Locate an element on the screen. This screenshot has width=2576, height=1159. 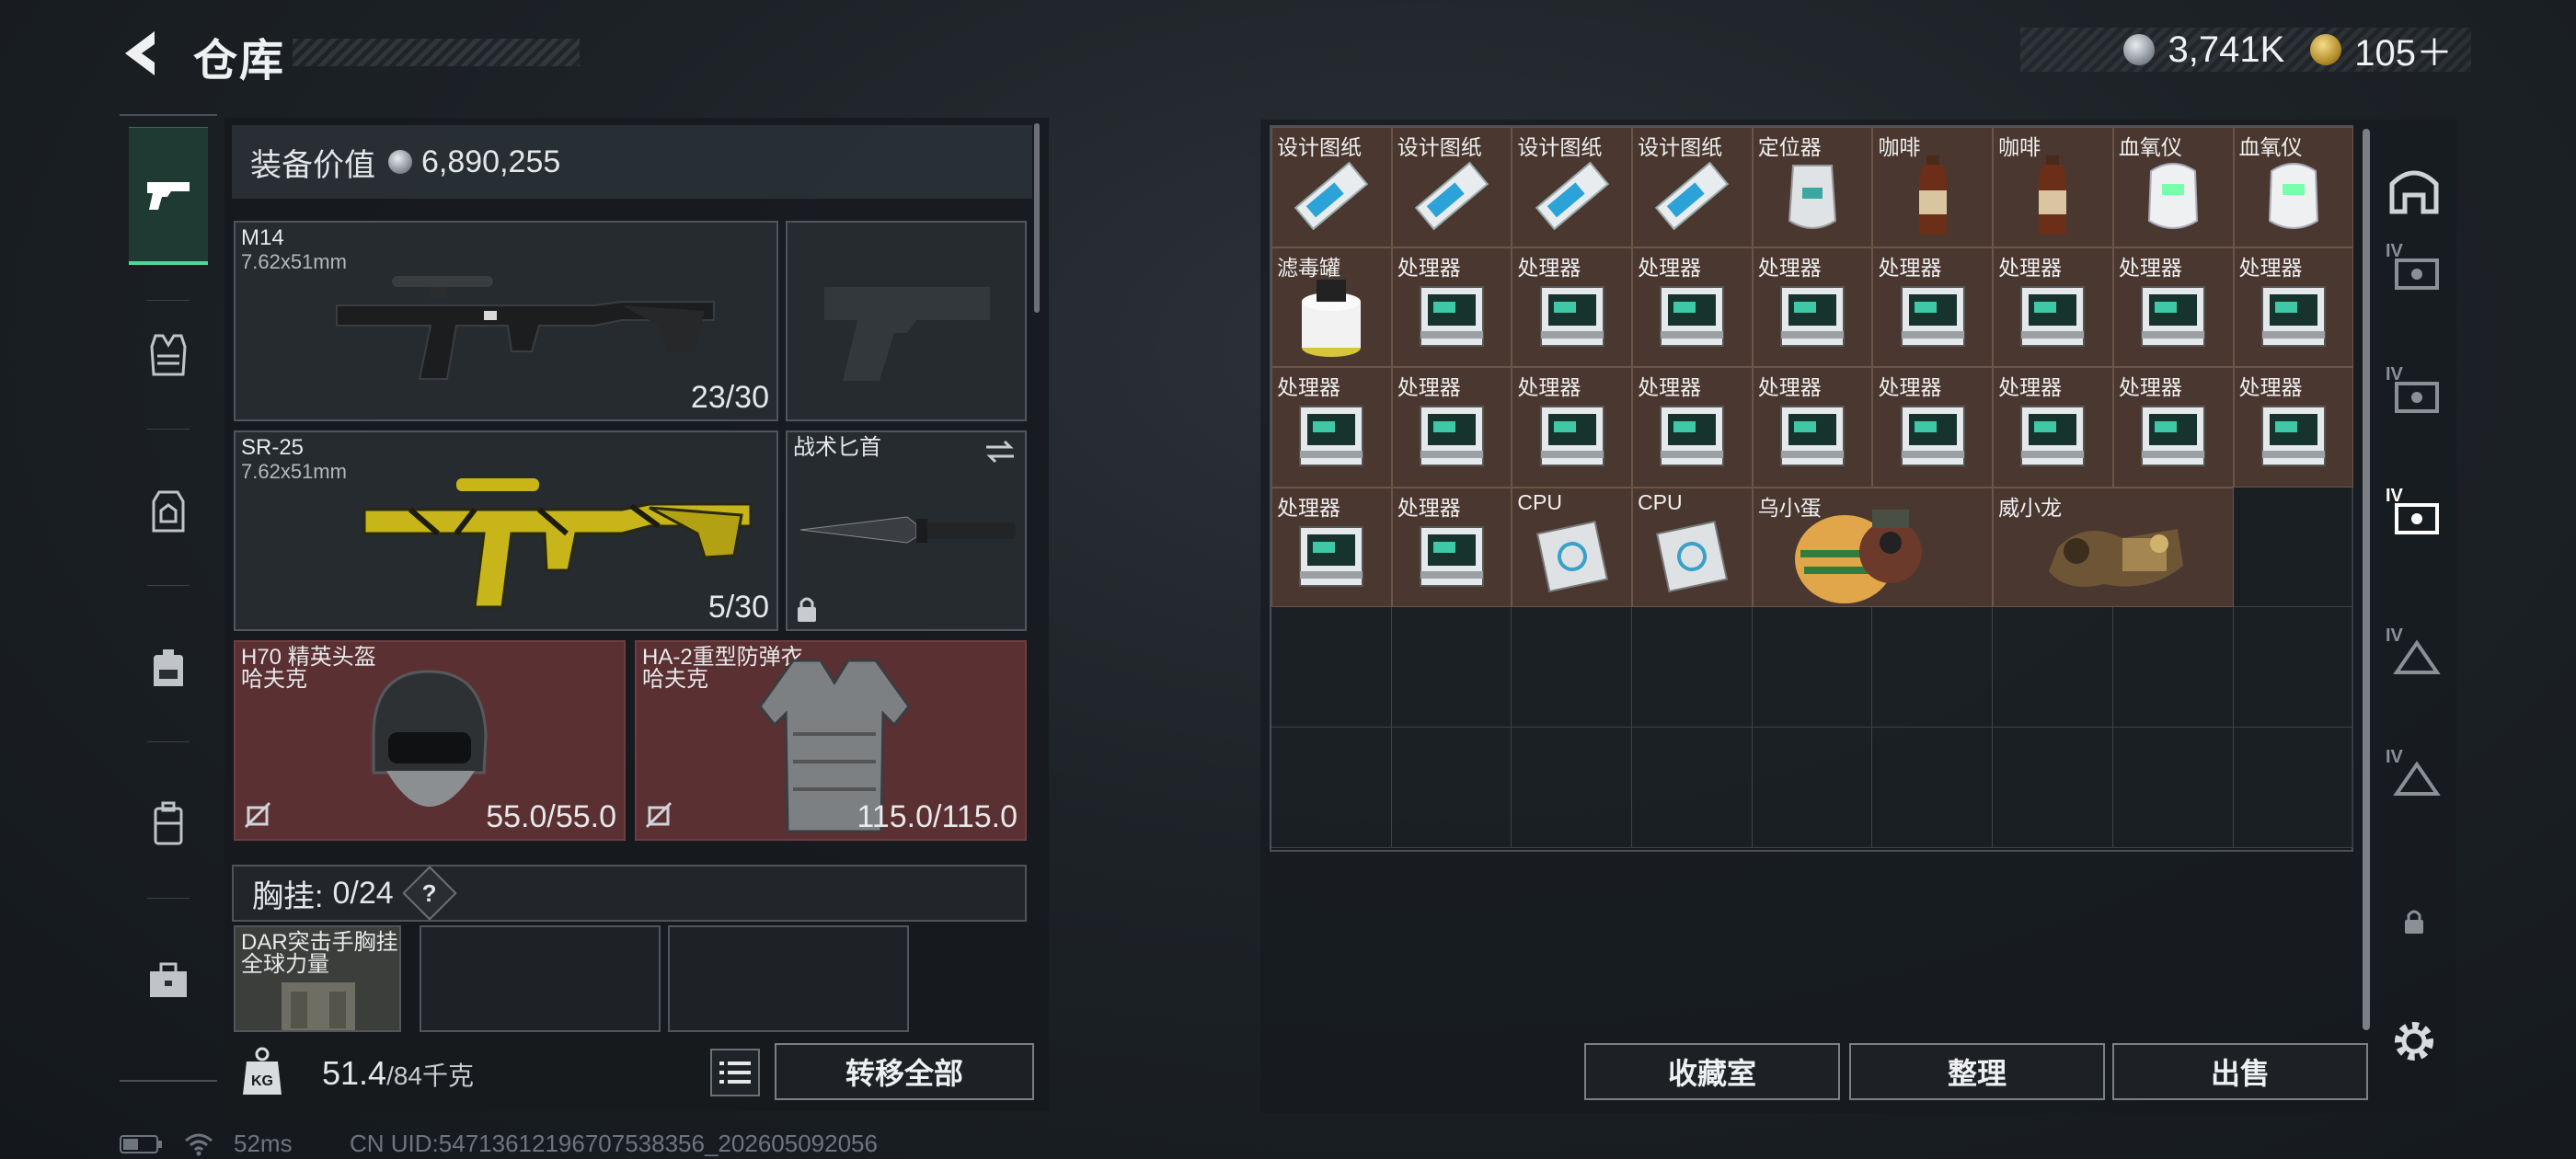
secondary-weapon-slot: SR-25 7.62x51mm 5/30 is located at coordinates (506, 530).